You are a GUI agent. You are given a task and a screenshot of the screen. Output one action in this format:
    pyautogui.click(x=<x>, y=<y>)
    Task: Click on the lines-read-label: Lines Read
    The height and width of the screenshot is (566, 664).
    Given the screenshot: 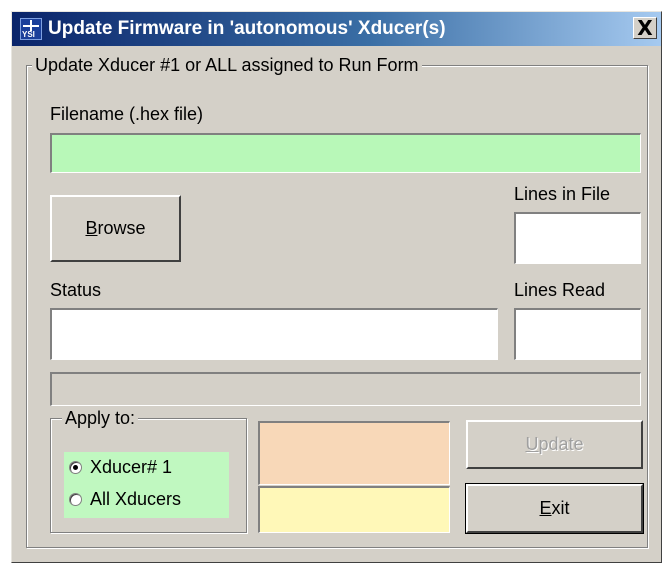 What is the action you would take?
    pyautogui.click(x=560, y=290)
    